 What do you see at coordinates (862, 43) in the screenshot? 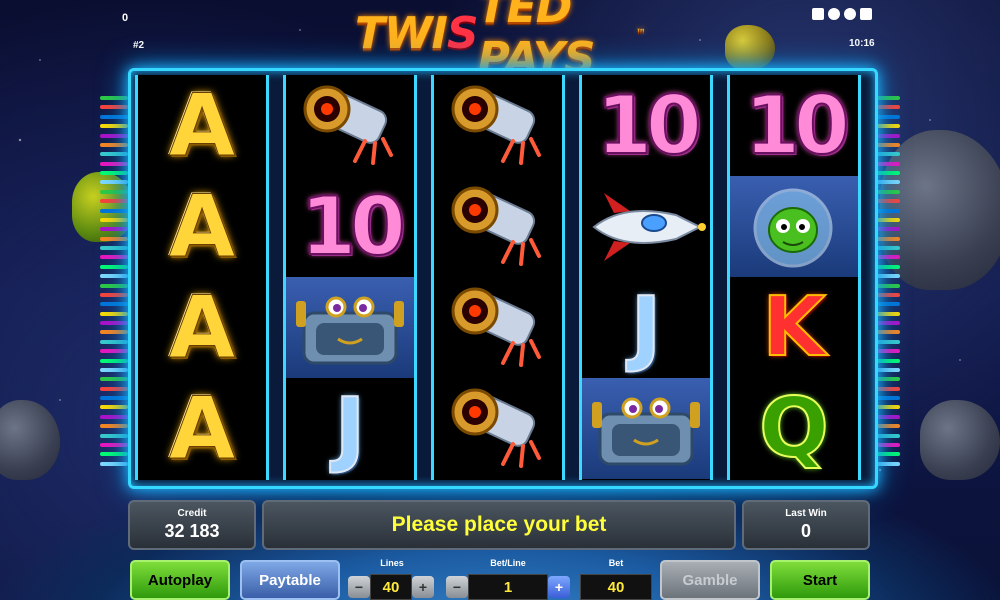
I see `clock: 10:16` at bounding box center [862, 43].